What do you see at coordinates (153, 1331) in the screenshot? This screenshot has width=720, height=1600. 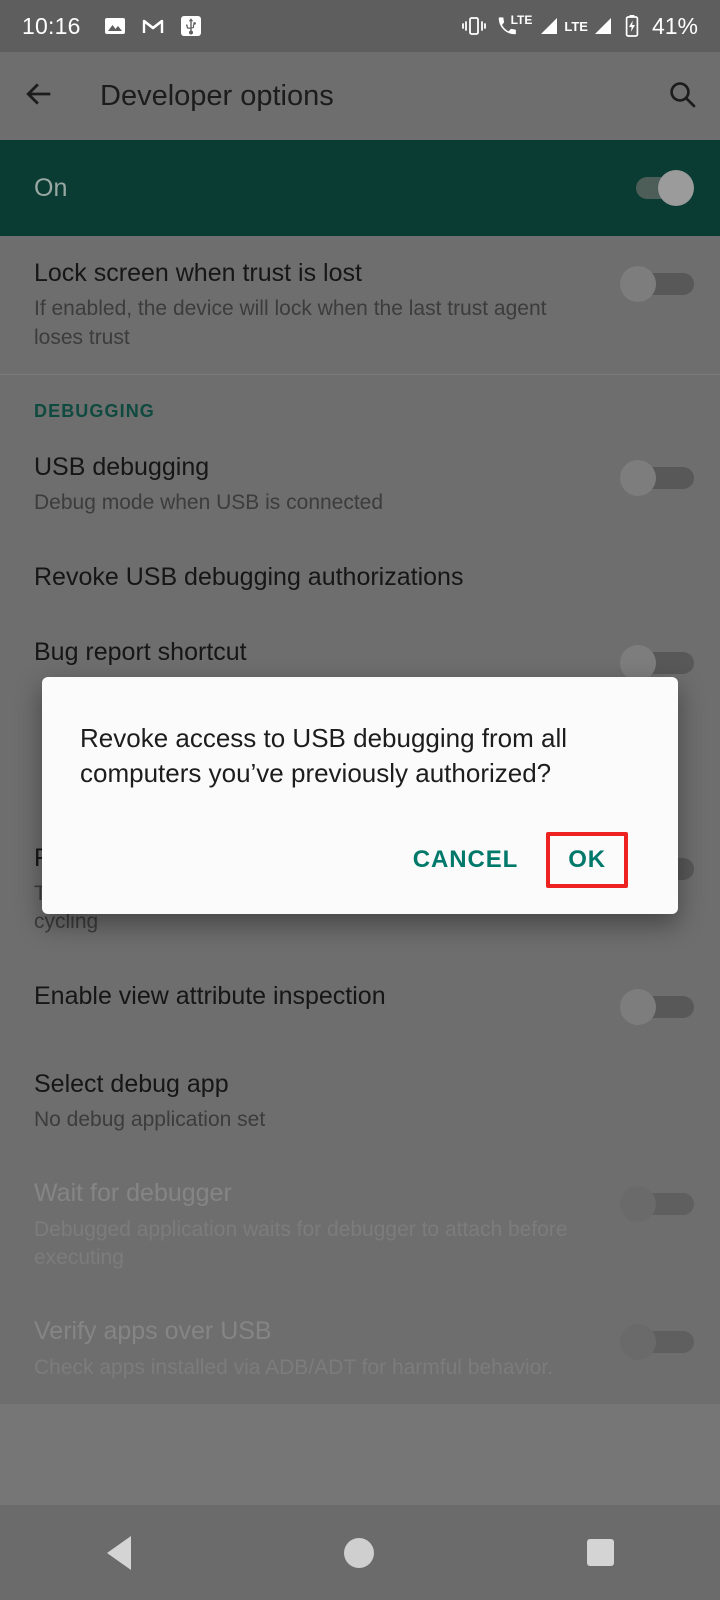 I see `row-title: Verify apps over USB` at bounding box center [153, 1331].